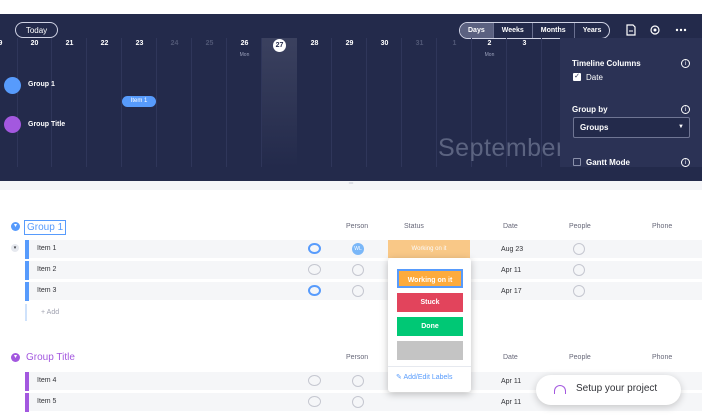 This screenshot has height=415, width=702. Describe the element at coordinates (349, 43) in the screenshot. I see `day-label: 29` at that location.